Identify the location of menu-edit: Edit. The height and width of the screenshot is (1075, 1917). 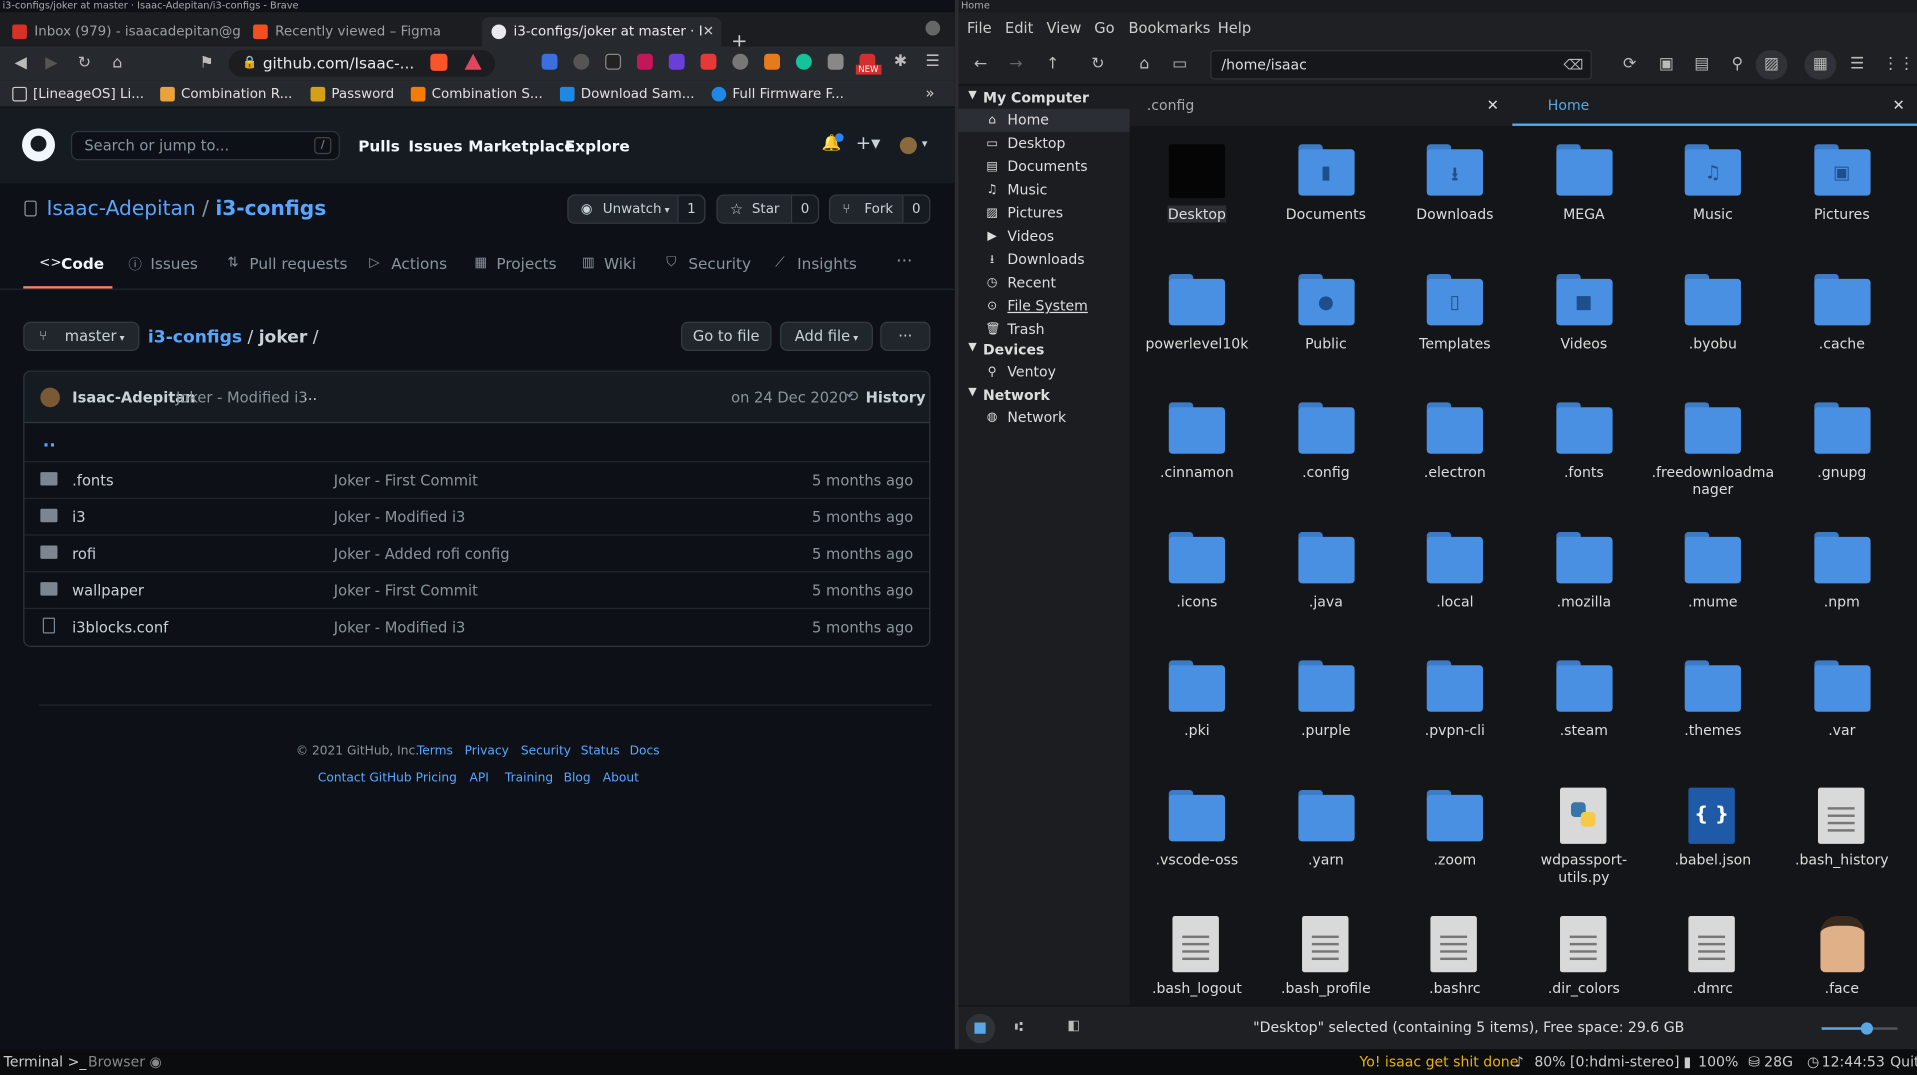
(1019, 28).